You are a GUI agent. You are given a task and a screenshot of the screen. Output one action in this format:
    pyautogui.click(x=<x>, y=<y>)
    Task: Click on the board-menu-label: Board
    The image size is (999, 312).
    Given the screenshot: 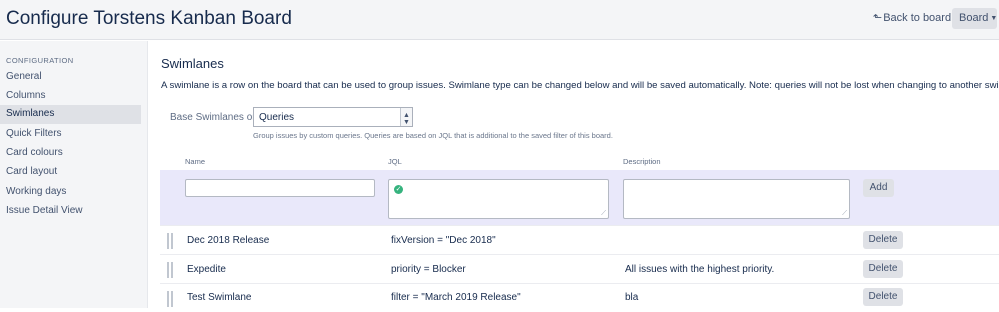 What is the action you would take?
    pyautogui.click(x=974, y=18)
    